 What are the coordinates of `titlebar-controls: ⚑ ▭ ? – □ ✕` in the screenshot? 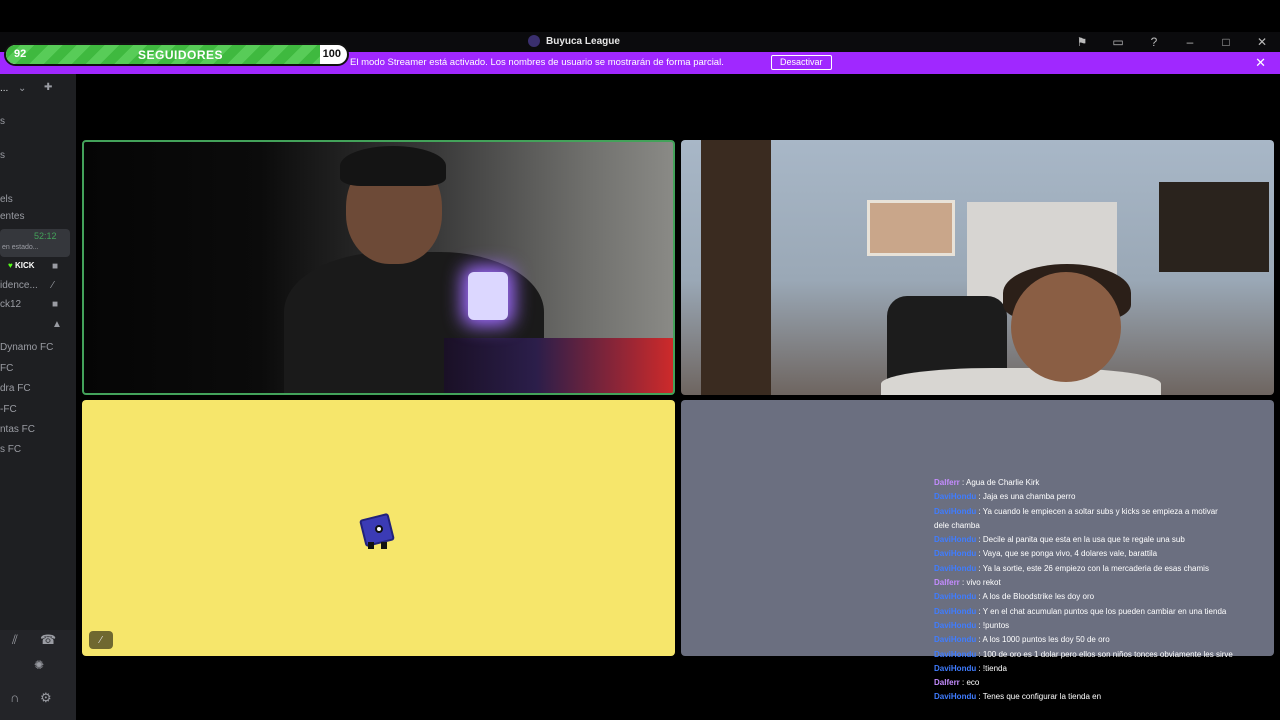 It's located at (1172, 42).